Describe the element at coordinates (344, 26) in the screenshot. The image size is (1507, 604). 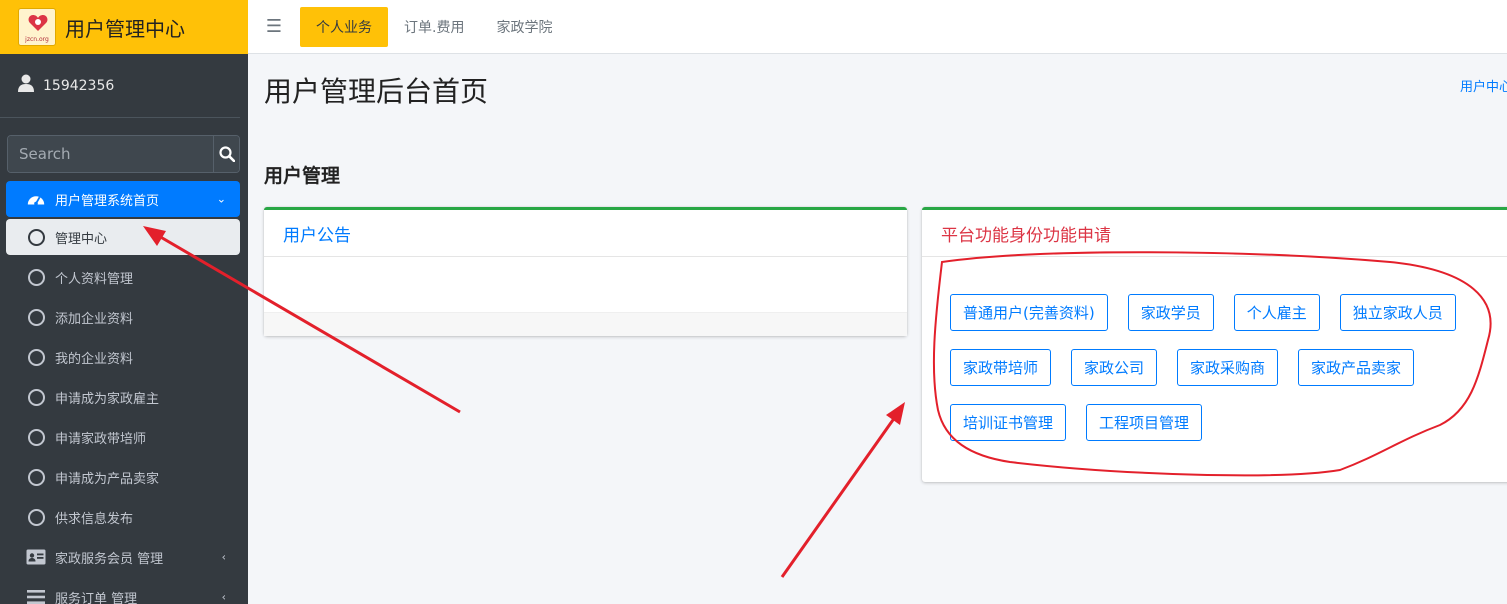
I see `tab-personal-business: 个人业务` at that location.